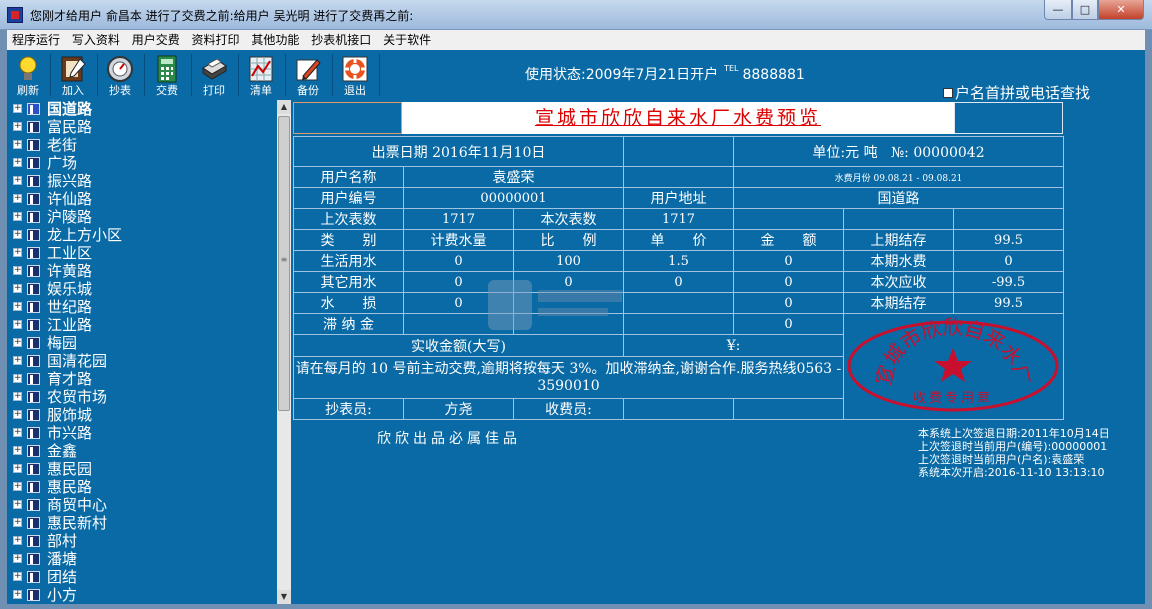  Describe the element at coordinates (142, 559) in the screenshot. I see `tree-item: + 潘塘` at that location.